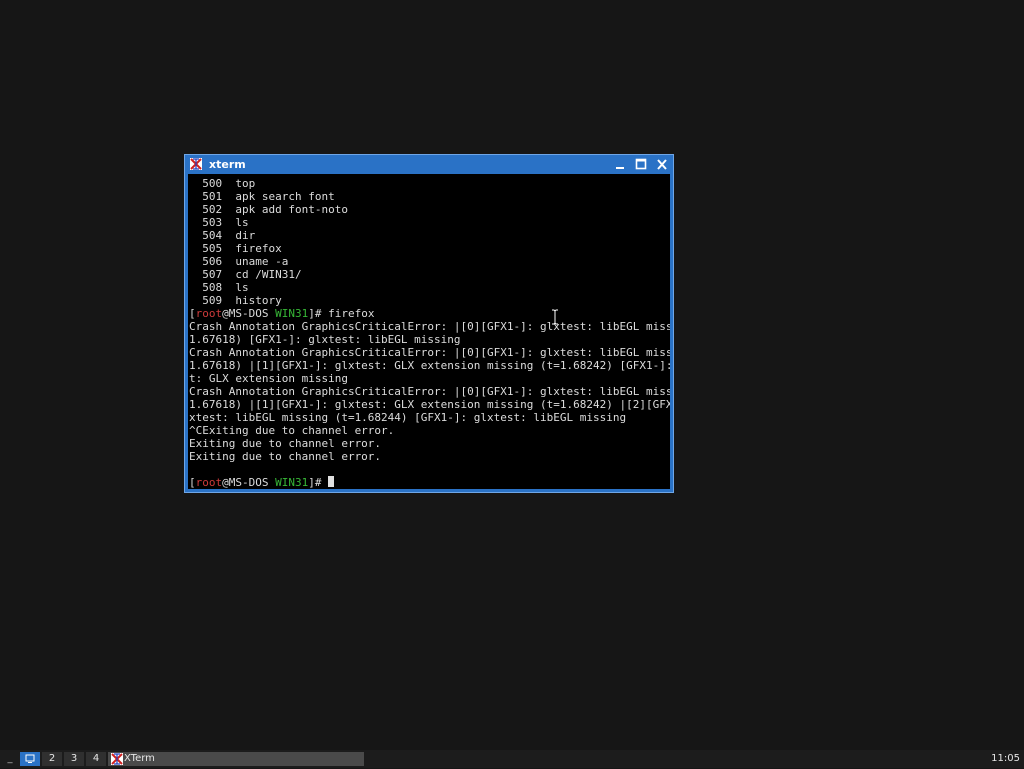 The height and width of the screenshot is (769, 1024). I want to click on history-command: apk add font-noto, so click(291, 209).